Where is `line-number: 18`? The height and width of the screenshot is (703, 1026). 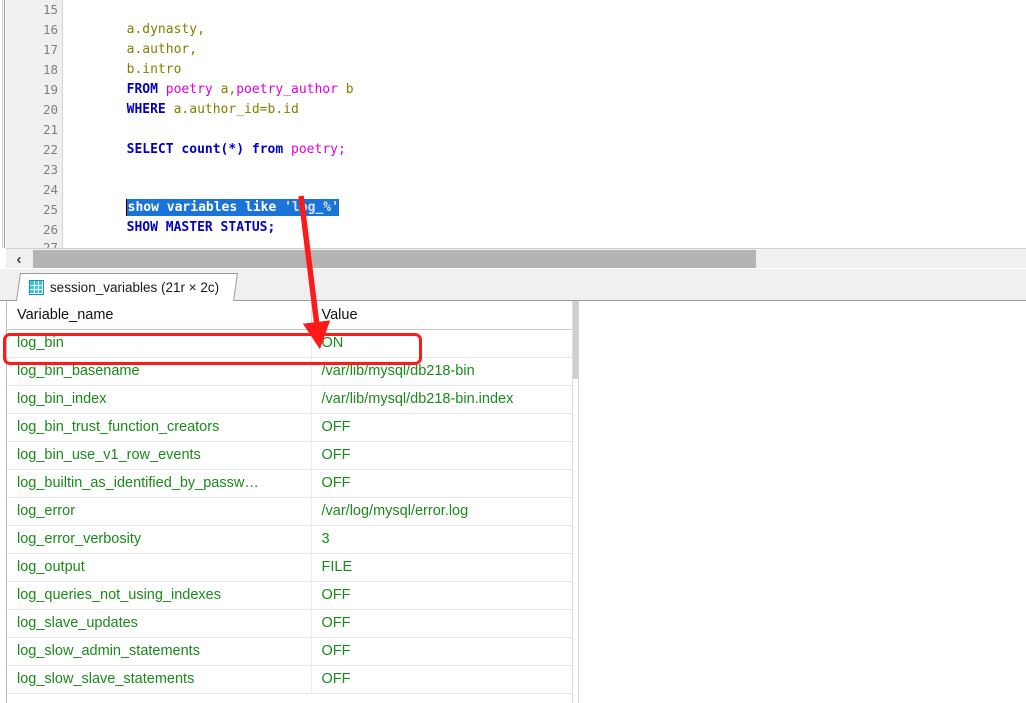
line-number: 18 is located at coordinates (50, 69).